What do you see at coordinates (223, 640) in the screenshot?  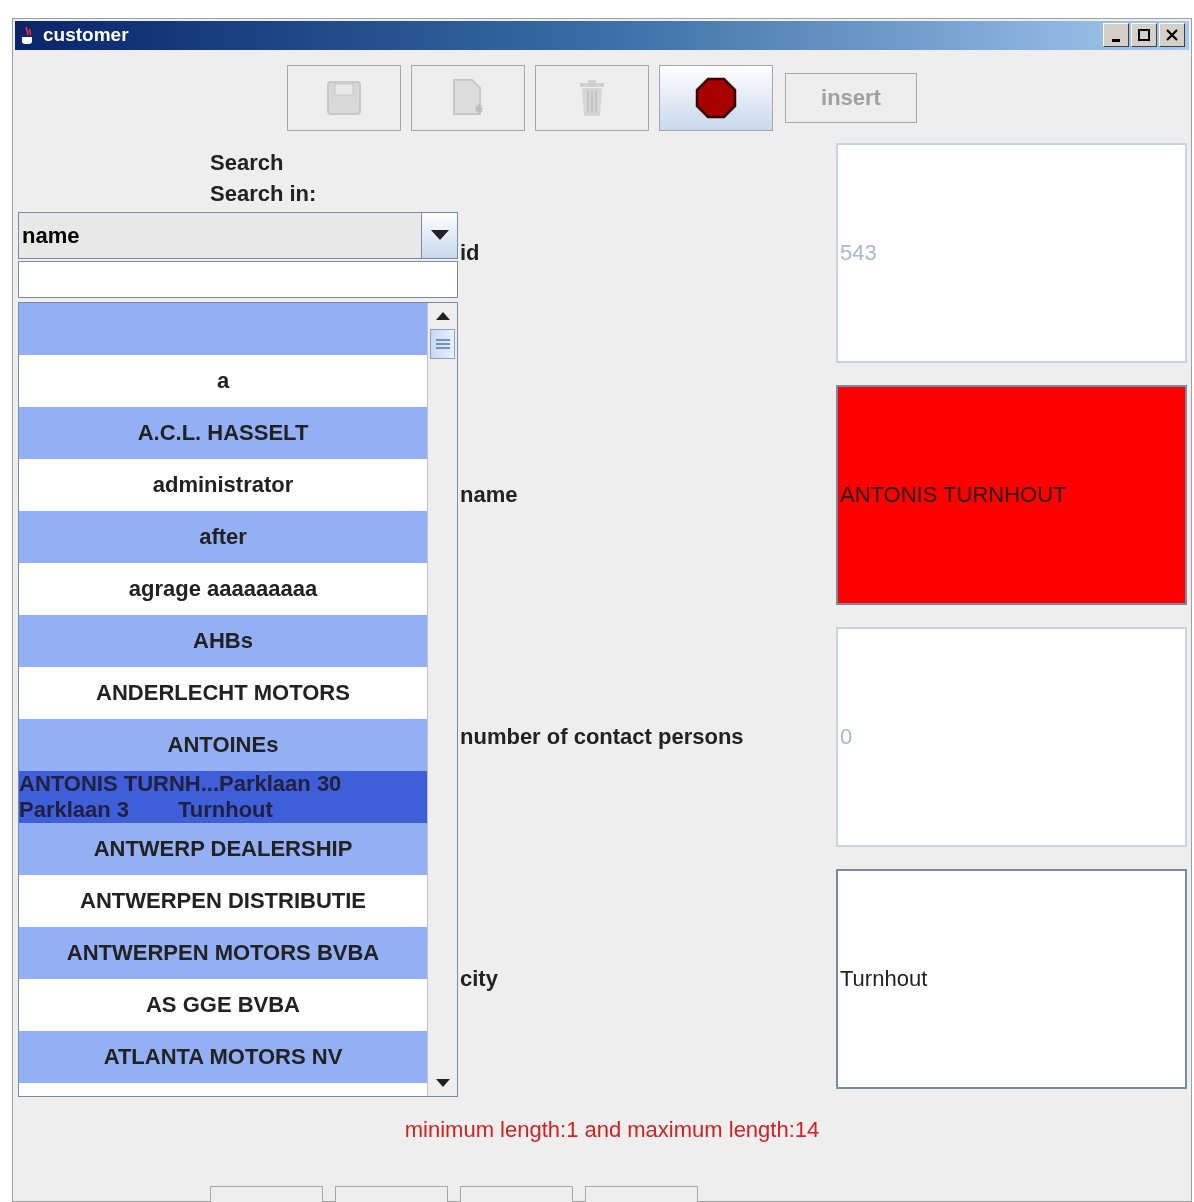 I see `list-item: AHBs` at bounding box center [223, 640].